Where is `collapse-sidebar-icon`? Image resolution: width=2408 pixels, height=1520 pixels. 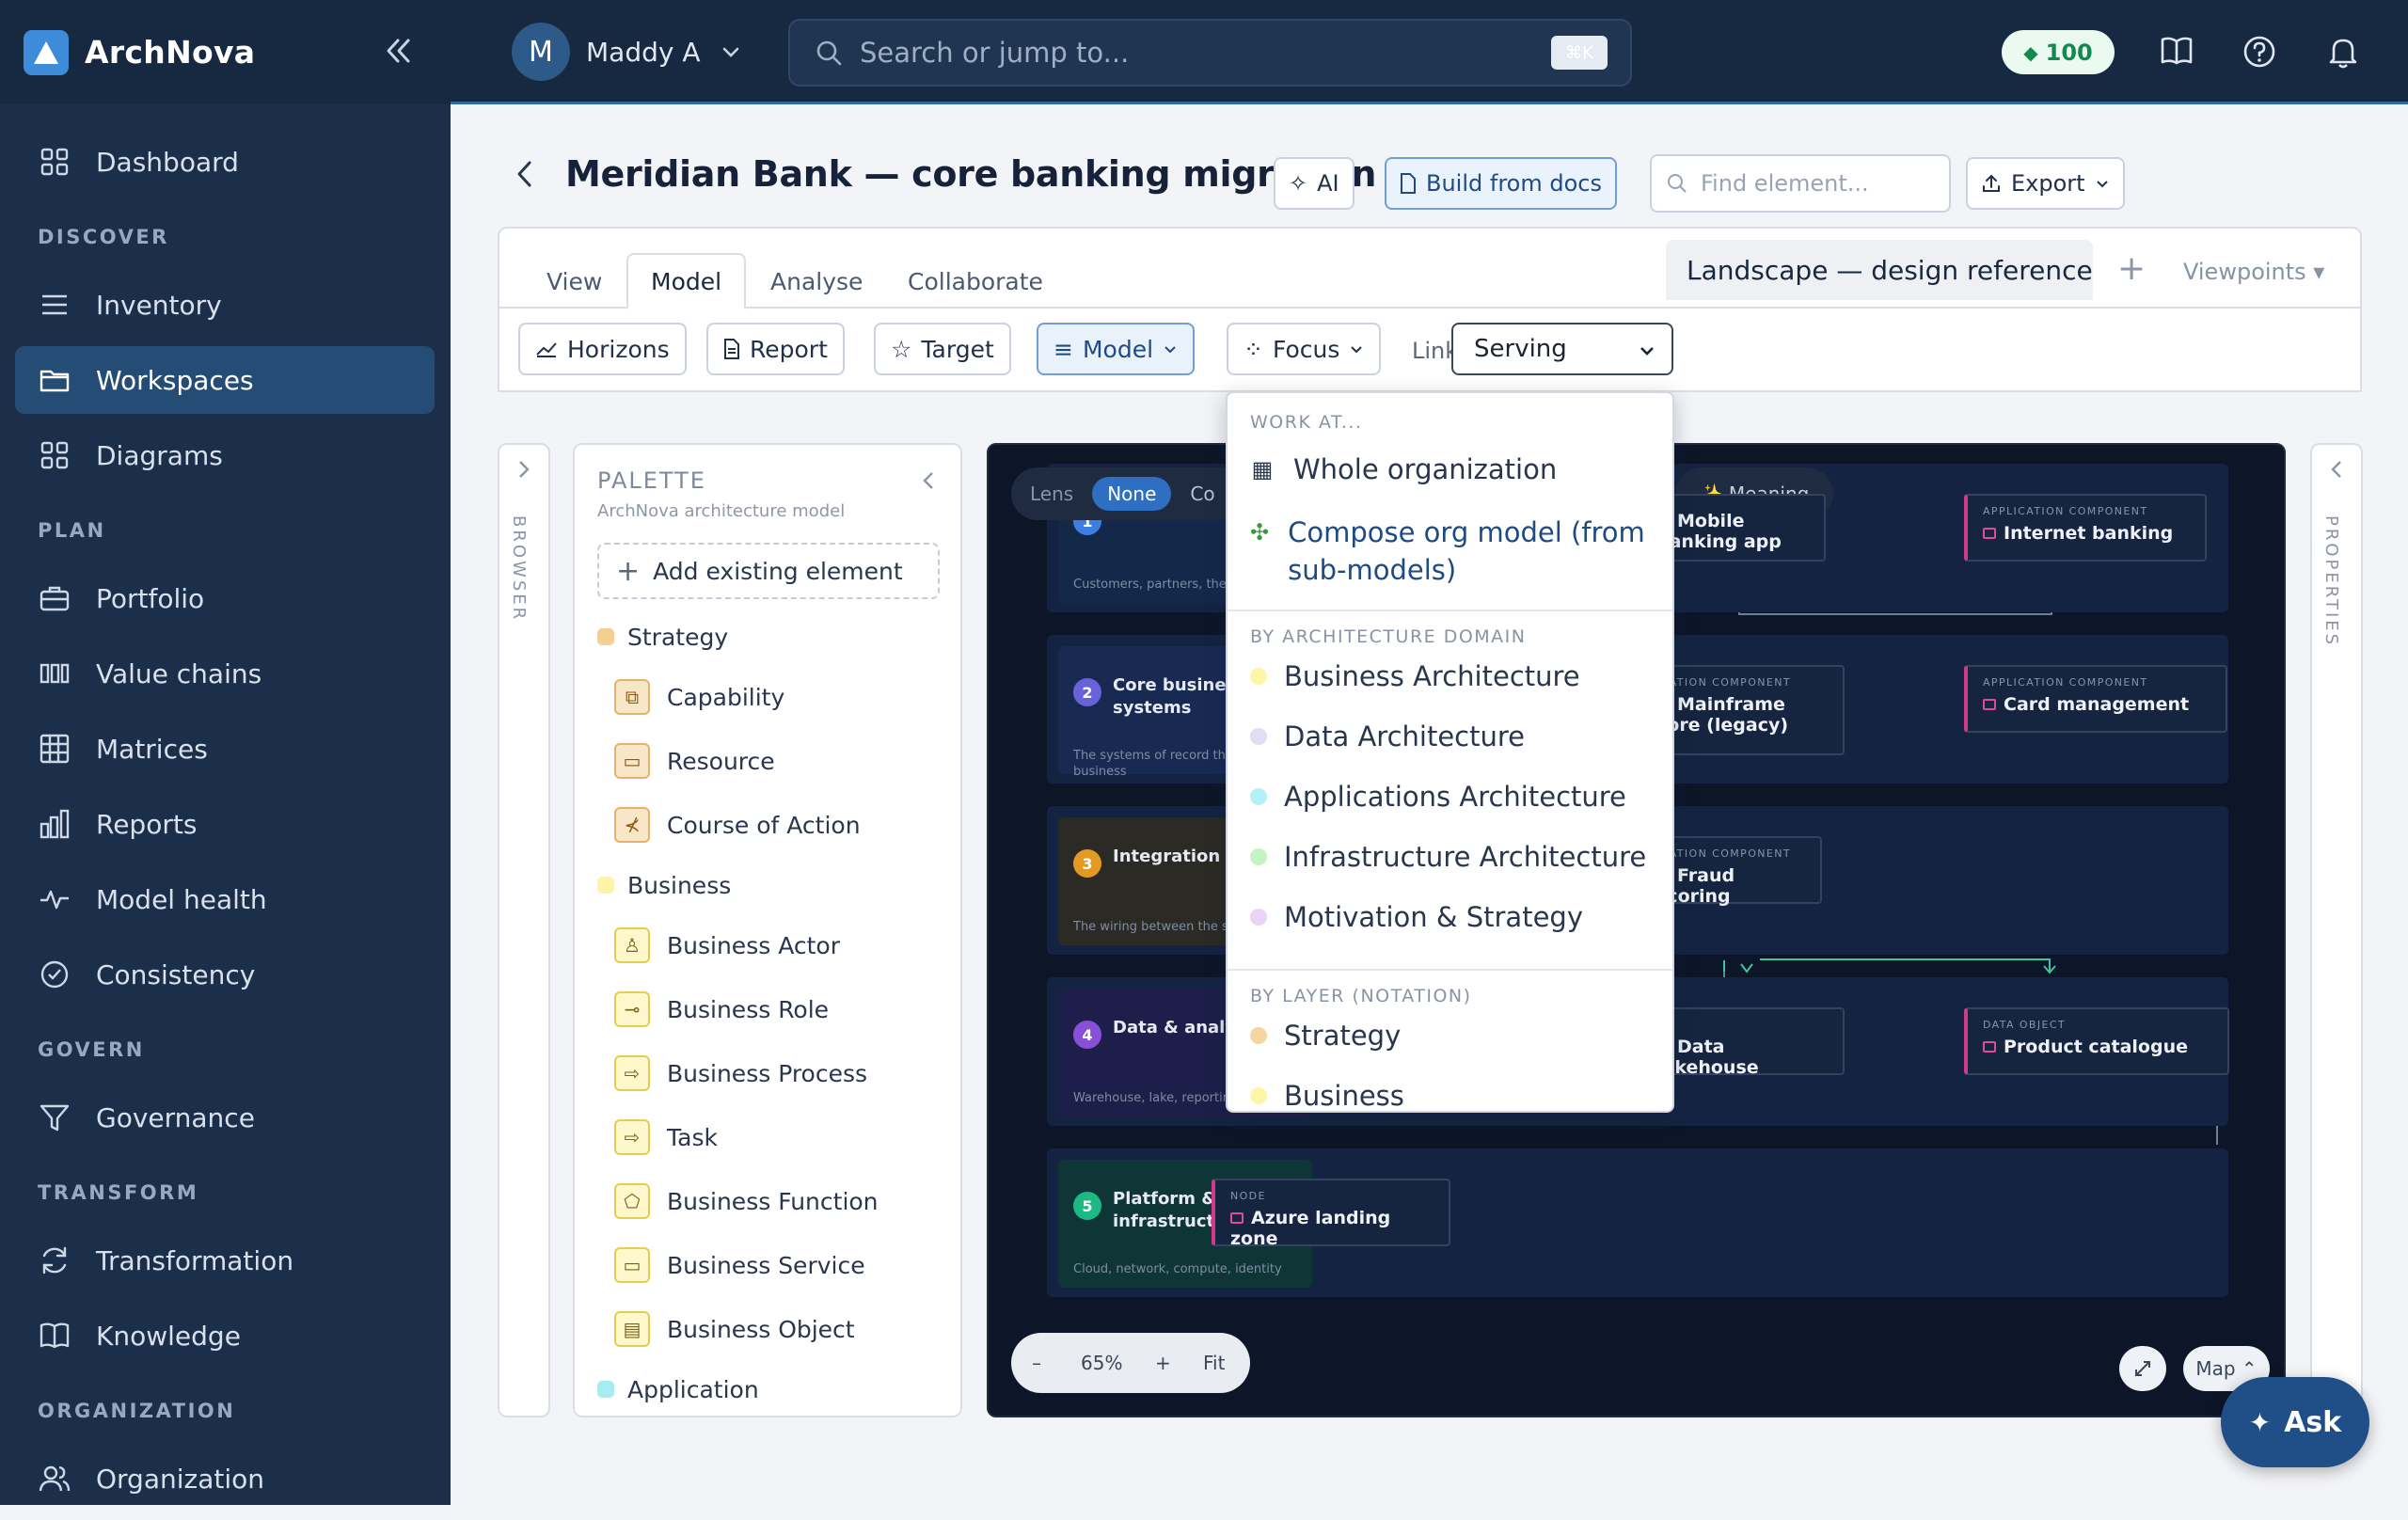
collapse-sidebar-icon is located at coordinates (398, 51).